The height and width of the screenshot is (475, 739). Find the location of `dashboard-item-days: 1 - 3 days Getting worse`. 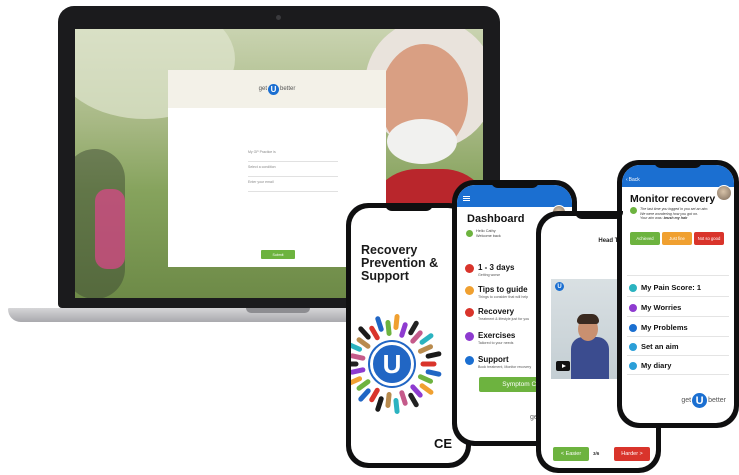

dashboard-item-days: 1 - 3 days Getting worse is located at coordinates (489, 270).